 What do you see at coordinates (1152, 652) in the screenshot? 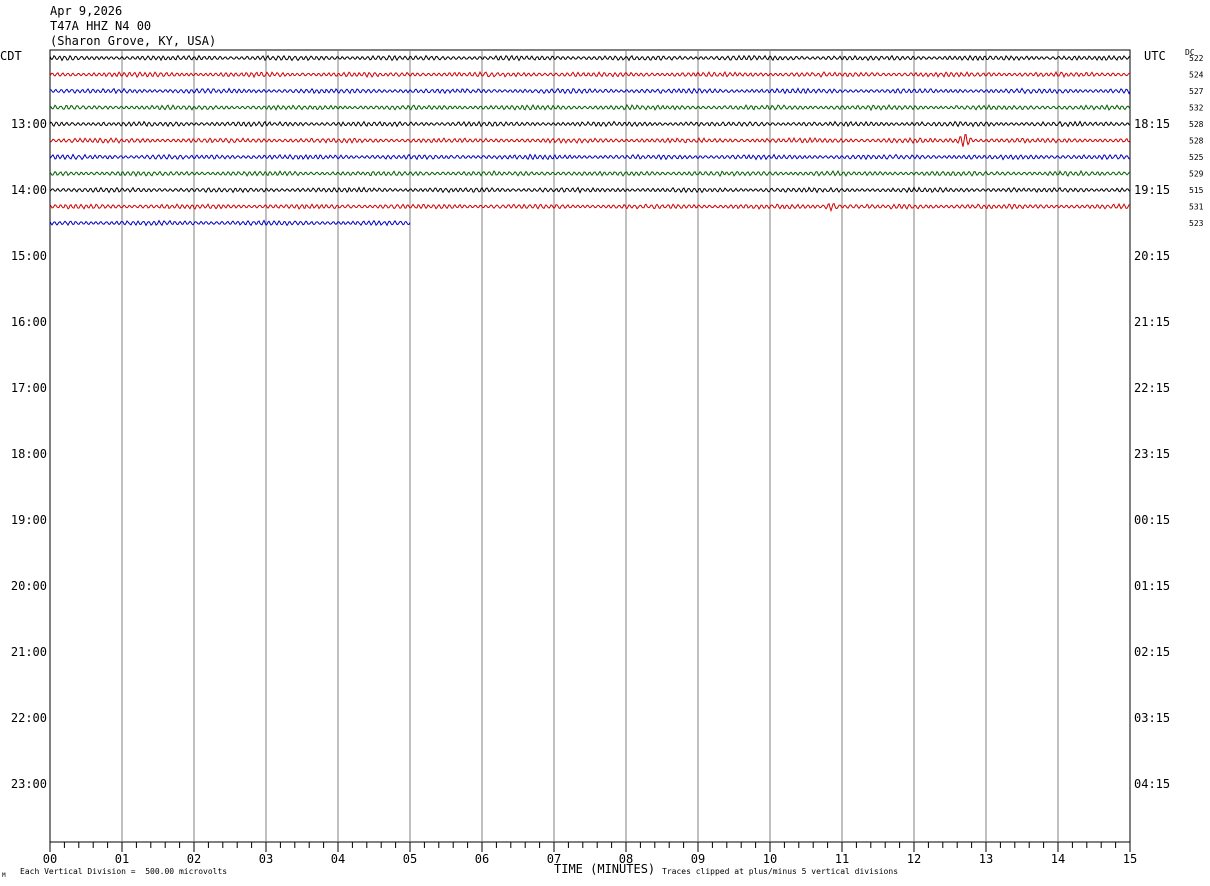
I see `hour-label-utc: 02:15` at bounding box center [1152, 652].